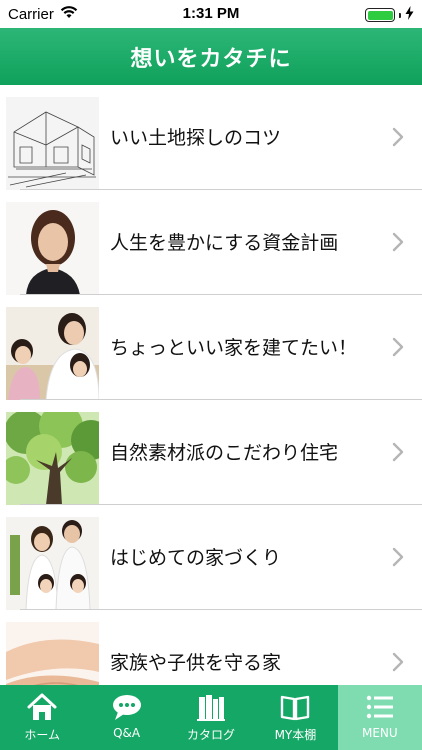  I want to click on tab-label: MENU, so click(379, 733).